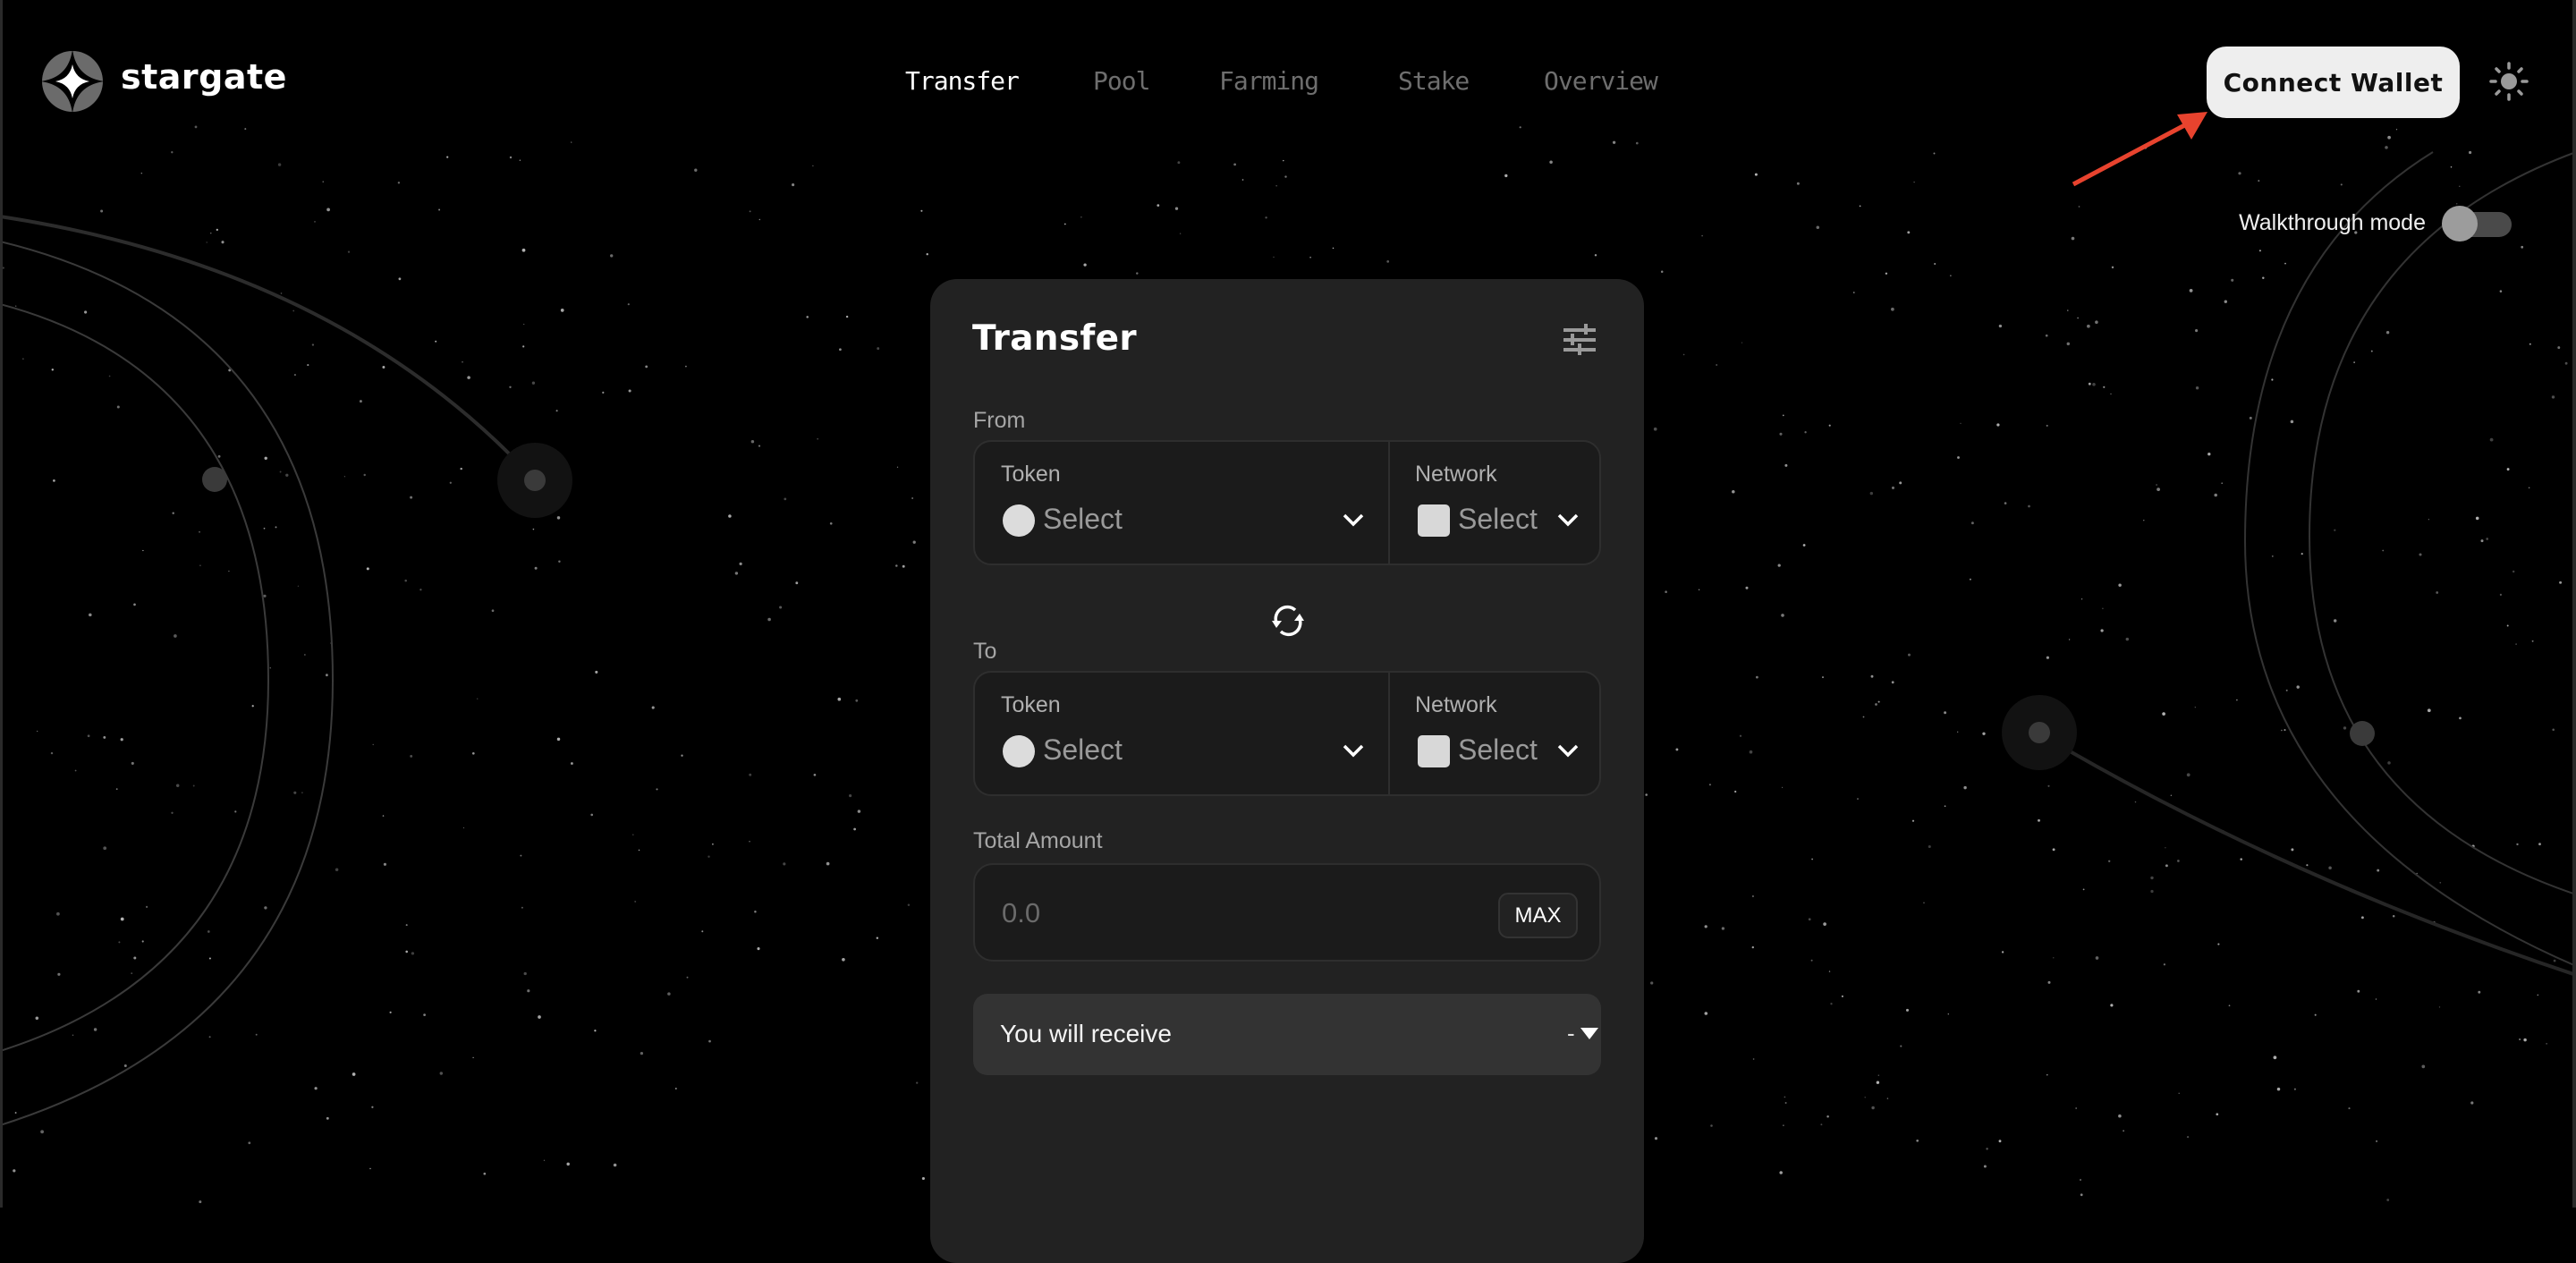  What do you see at coordinates (1498, 519) in the screenshot?
I see `network-value: Select` at bounding box center [1498, 519].